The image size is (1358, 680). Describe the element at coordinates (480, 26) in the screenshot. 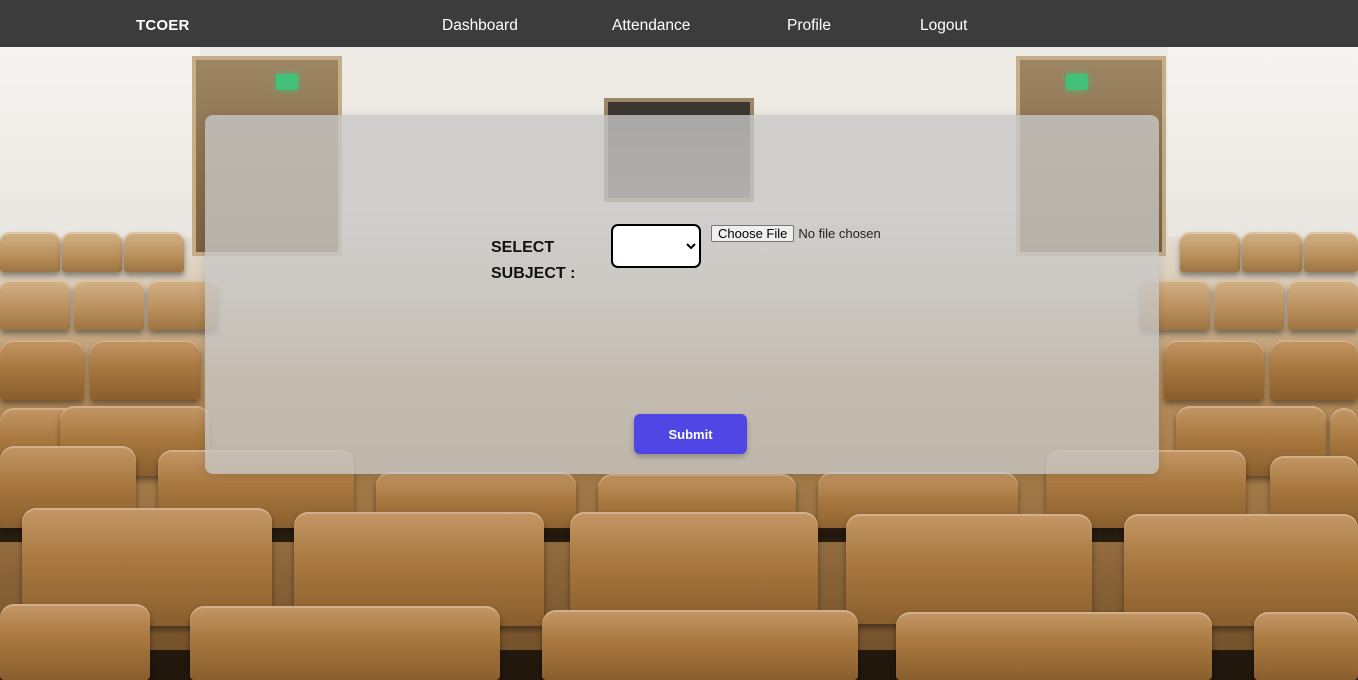

I see `nav-link-dashboard: Dashboard` at that location.